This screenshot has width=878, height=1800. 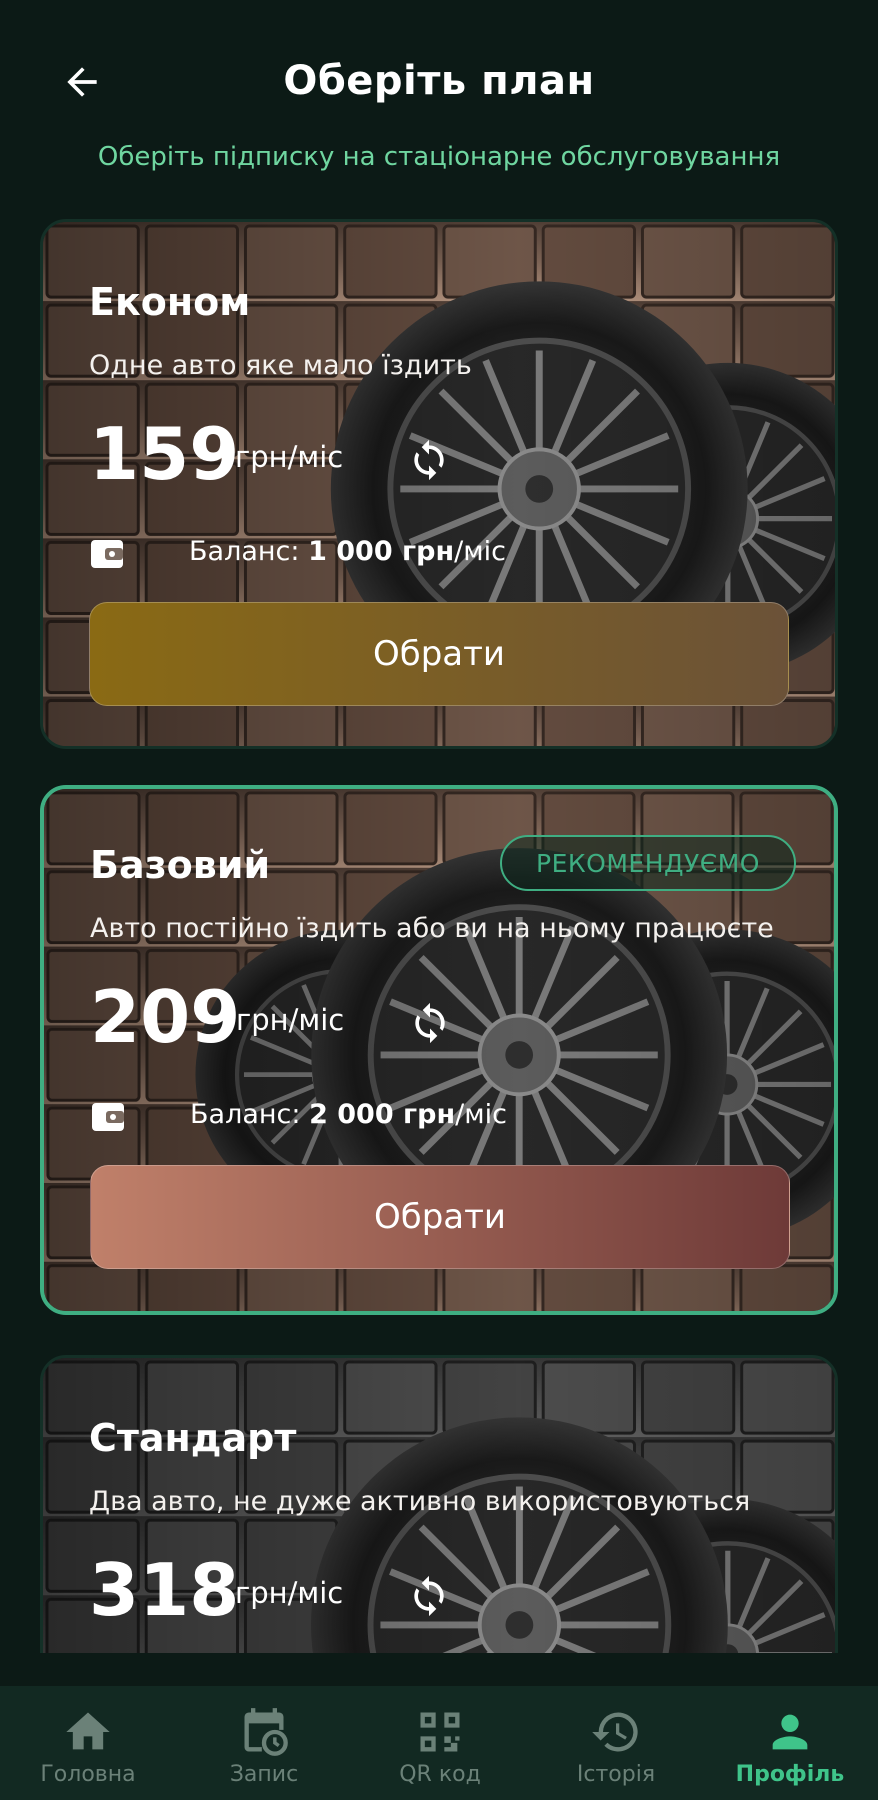 What do you see at coordinates (648, 863) in the screenshot?
I see `recommended-badge: РЕКОМЕНДУЄМО` at bounding box center [648, 863].